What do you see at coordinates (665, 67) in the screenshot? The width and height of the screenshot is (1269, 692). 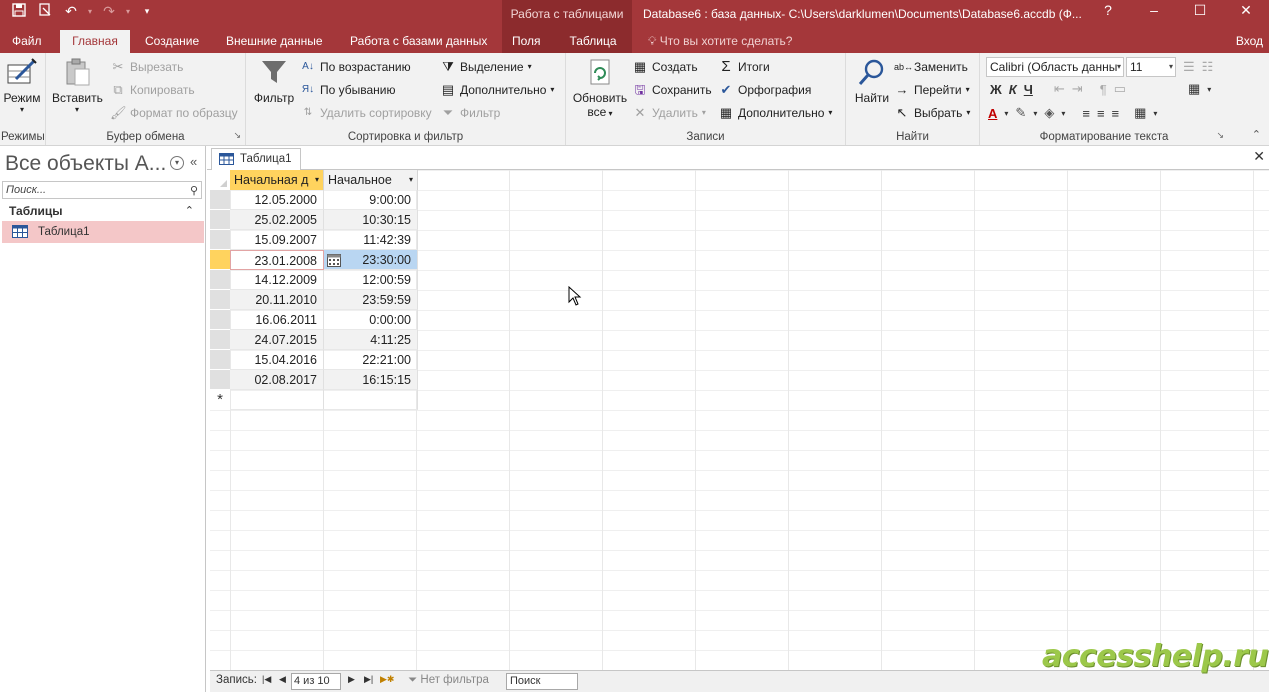 I see `new-record-button: ▦ Создать` at bounding box center [665, 67].